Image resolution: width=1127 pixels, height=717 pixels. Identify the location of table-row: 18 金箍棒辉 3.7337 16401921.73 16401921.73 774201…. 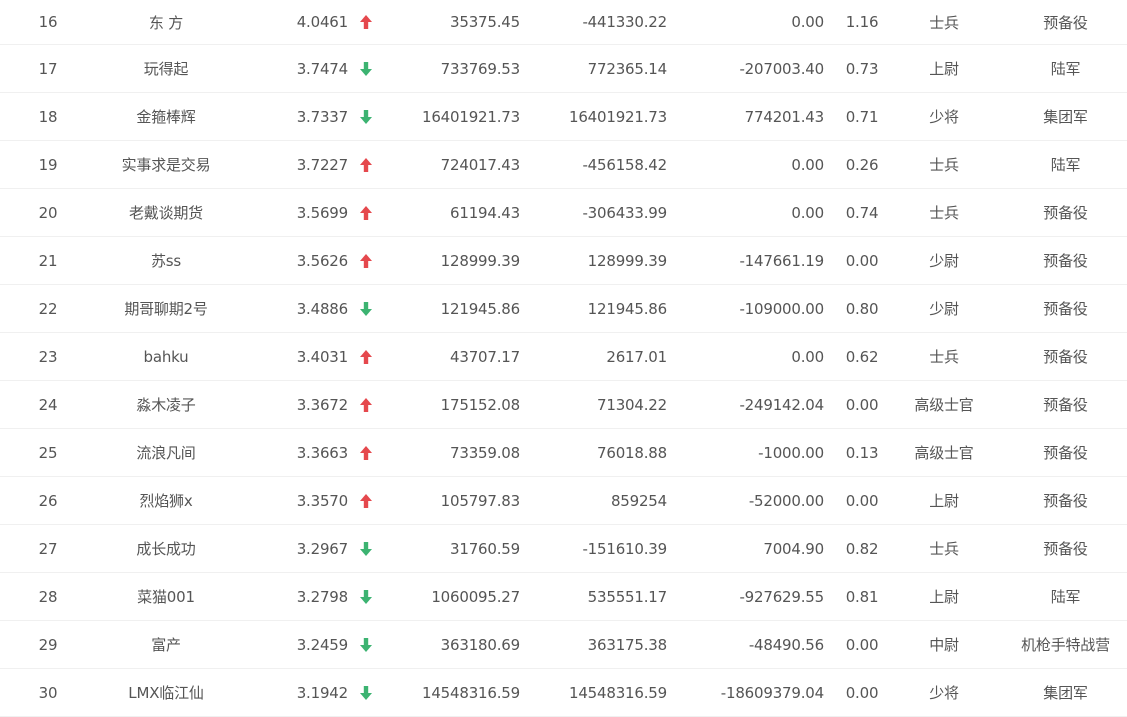
(563, 117).